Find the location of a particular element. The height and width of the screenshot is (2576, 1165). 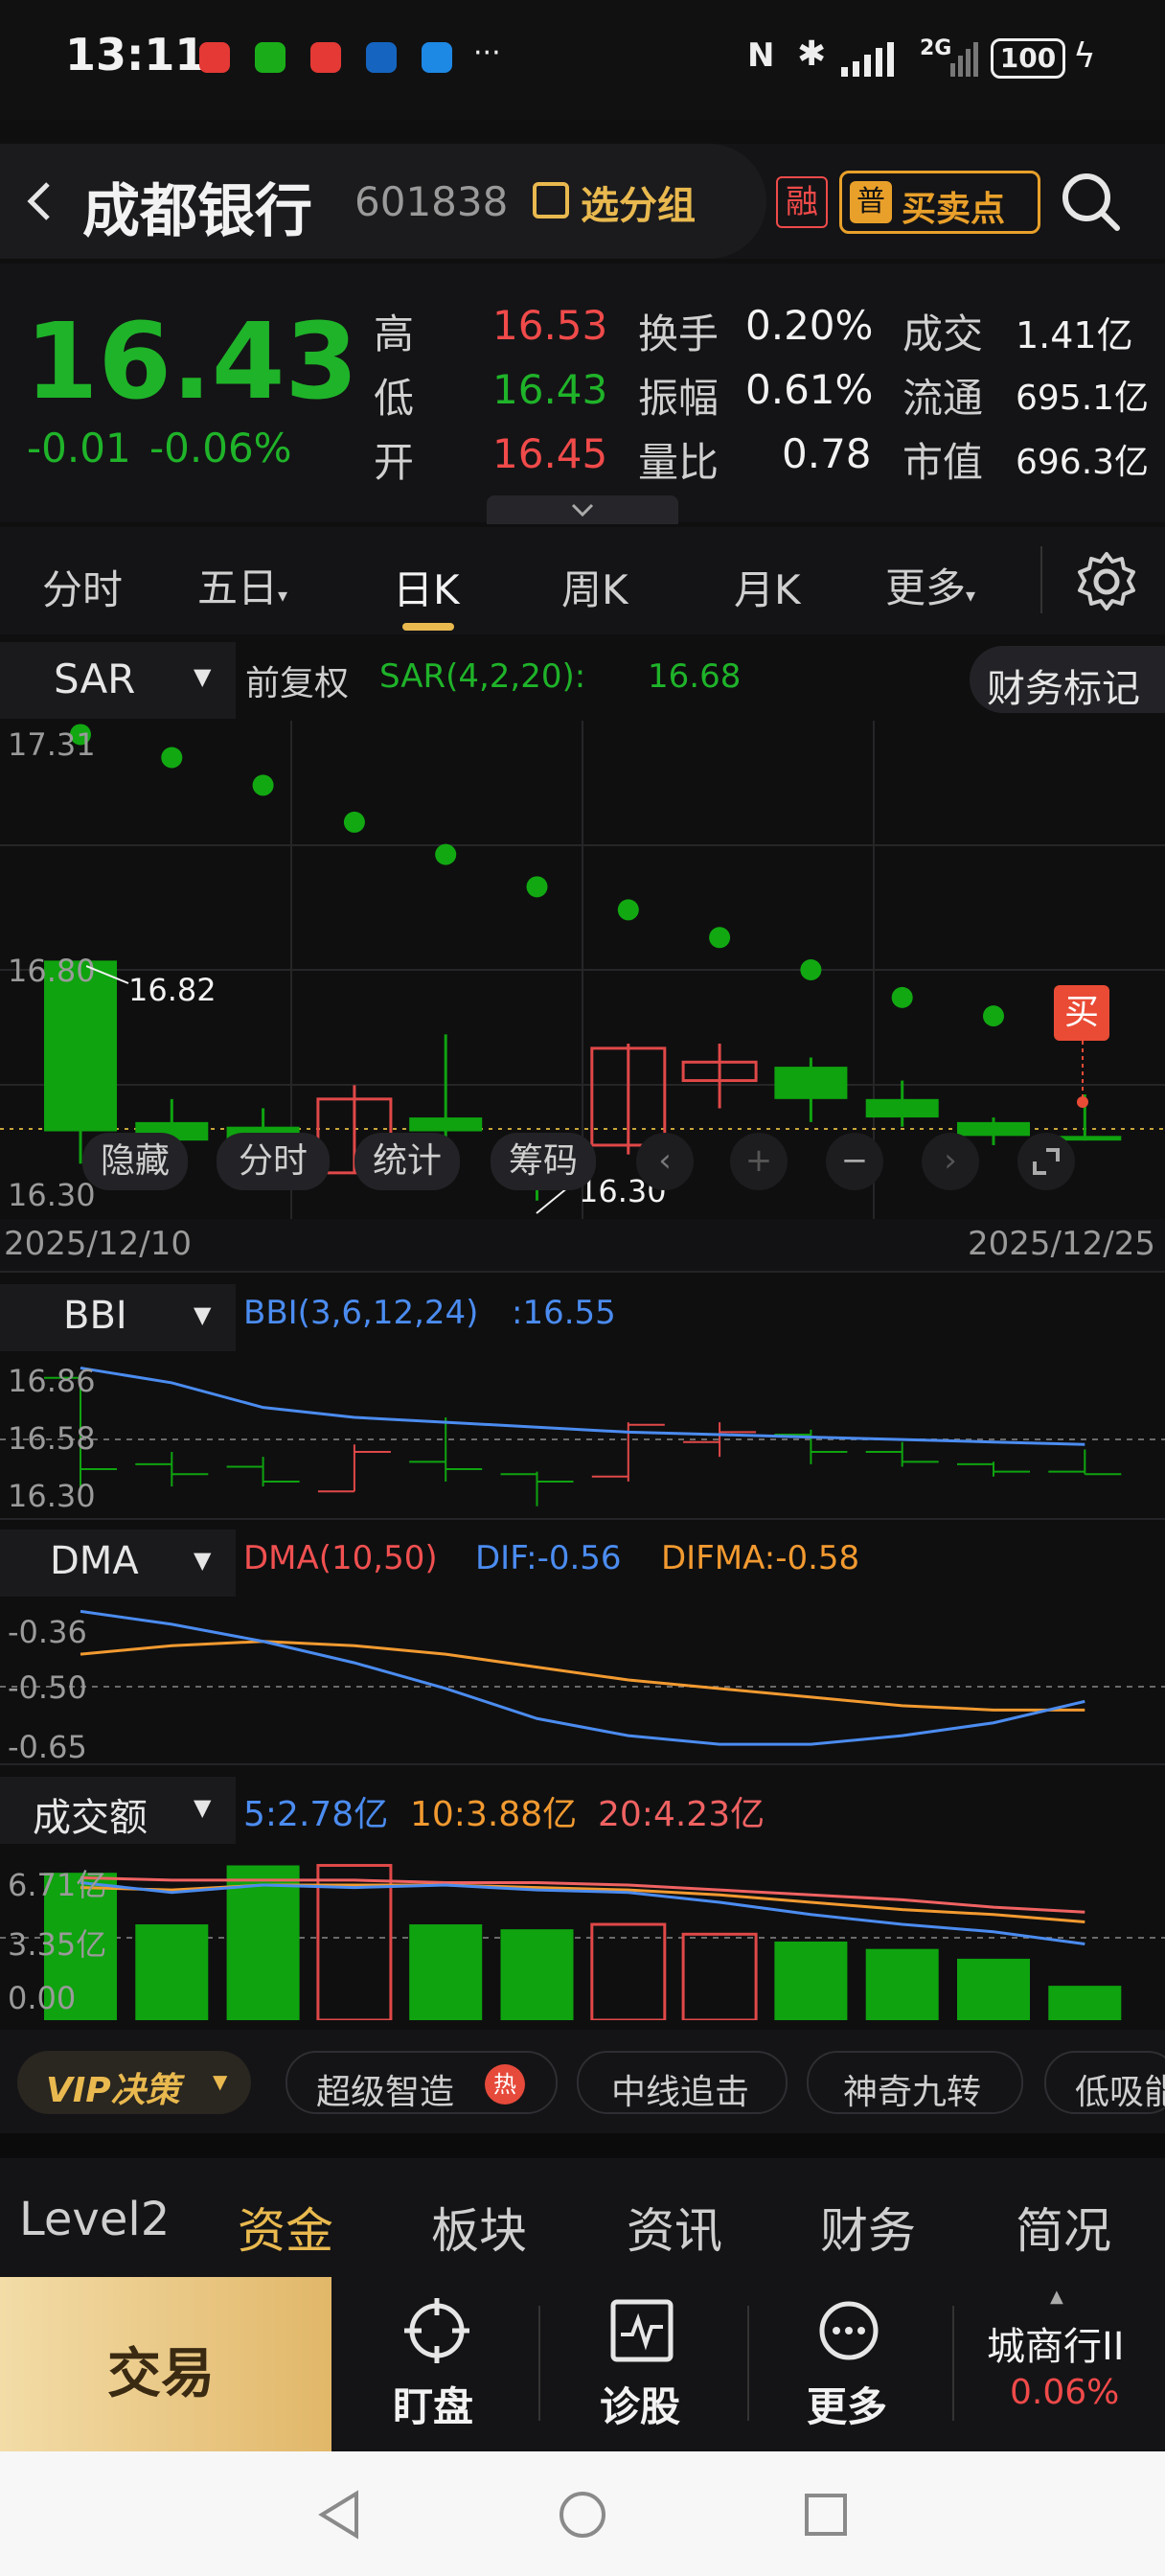

strategy-item-label: 神奇九转 is located at coordinates (912, 2092).